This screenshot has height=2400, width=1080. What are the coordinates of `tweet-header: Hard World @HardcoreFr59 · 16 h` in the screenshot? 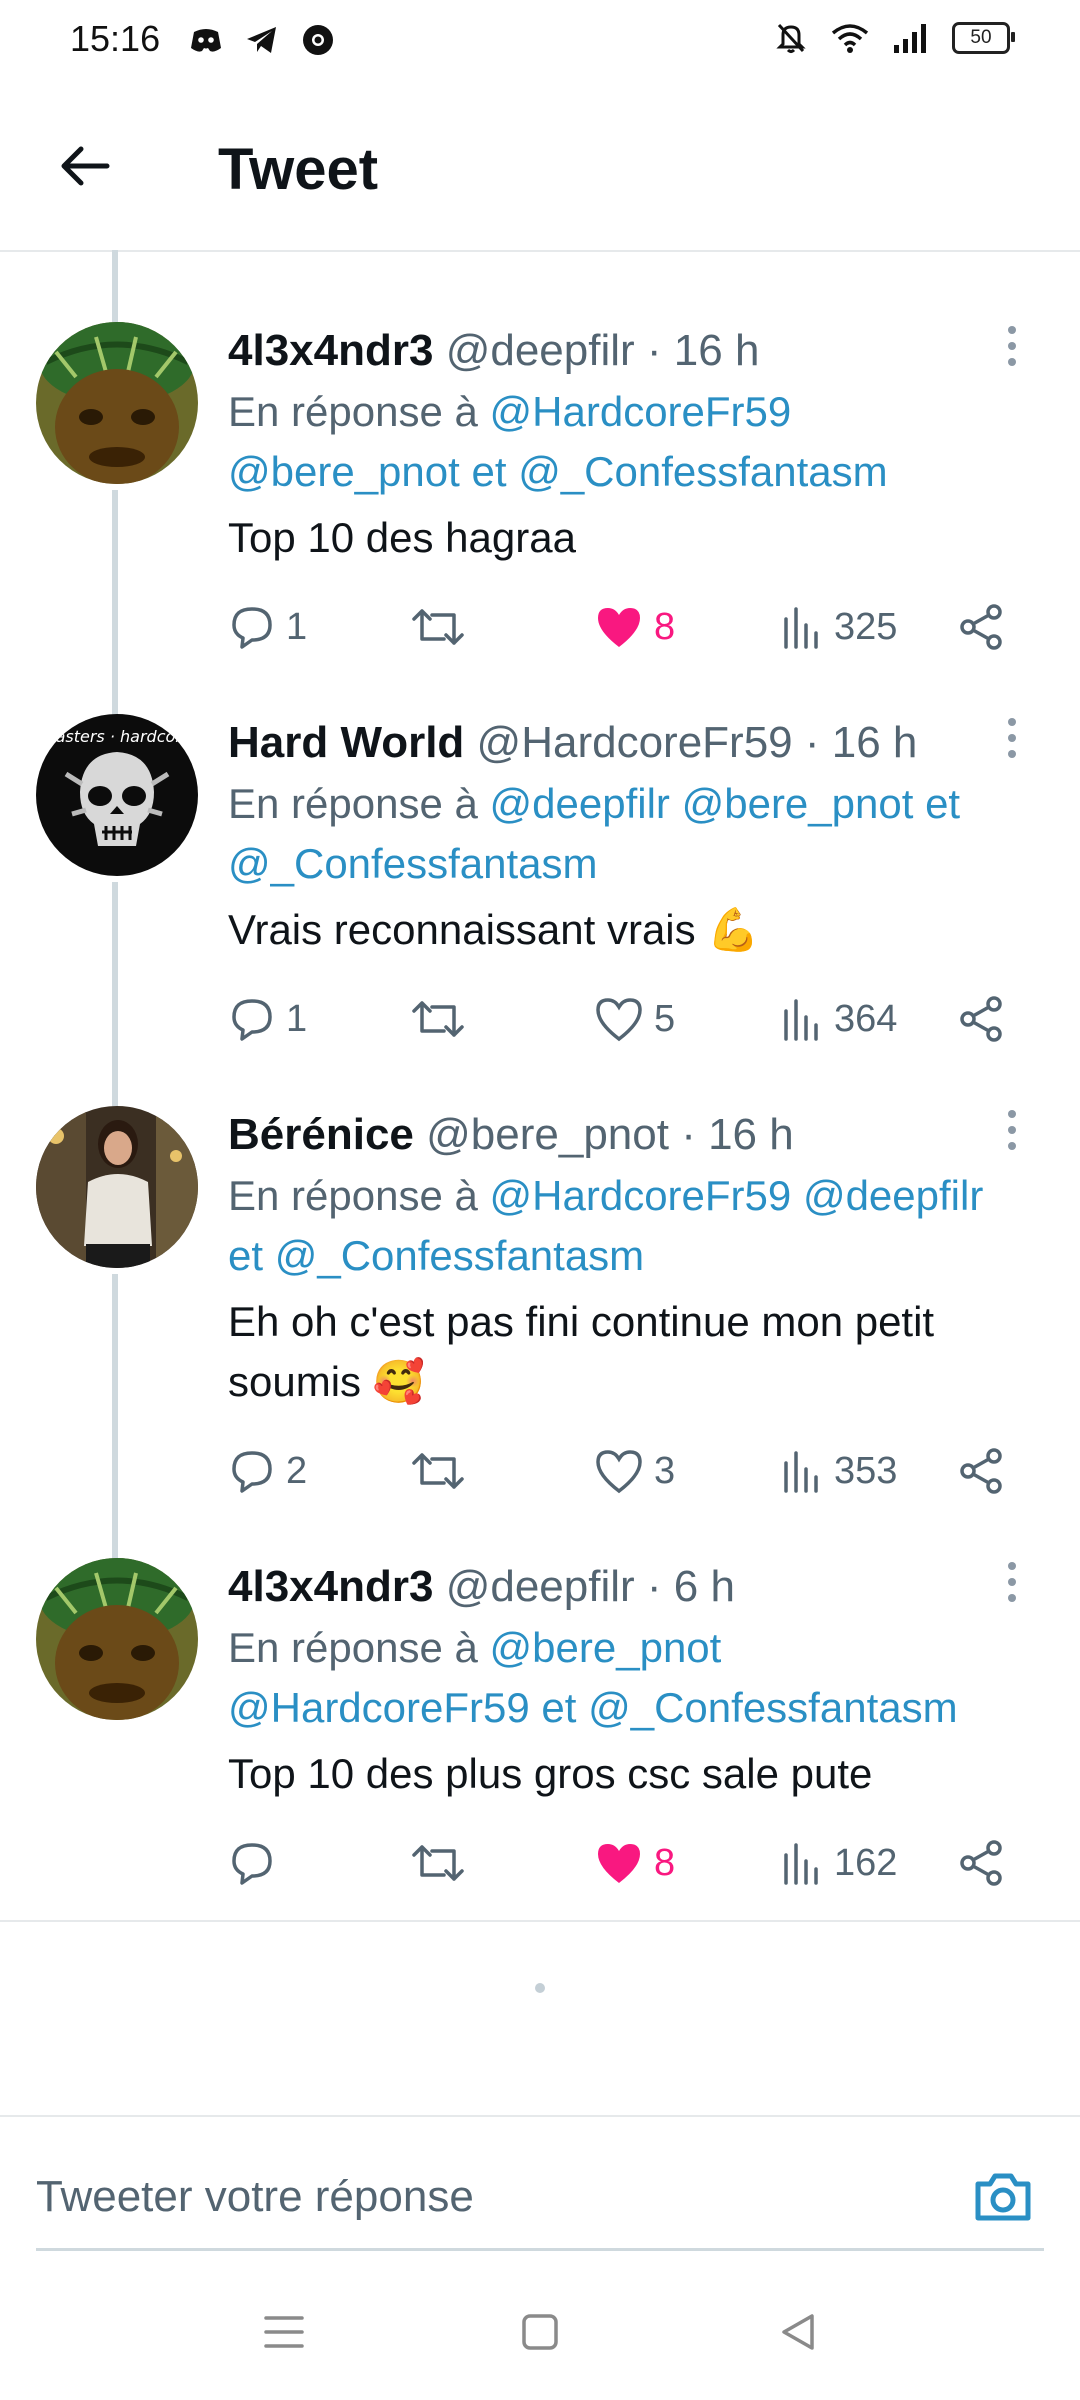 It's located at (634, 743).